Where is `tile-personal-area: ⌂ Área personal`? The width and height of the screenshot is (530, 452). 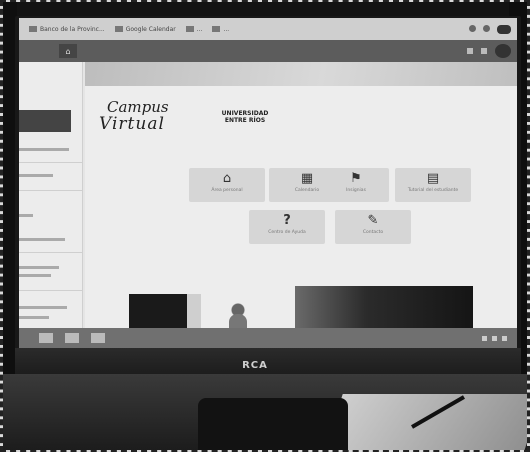 tile-personal-area: ⌂ Área personal is located at coordinates (227, 185).